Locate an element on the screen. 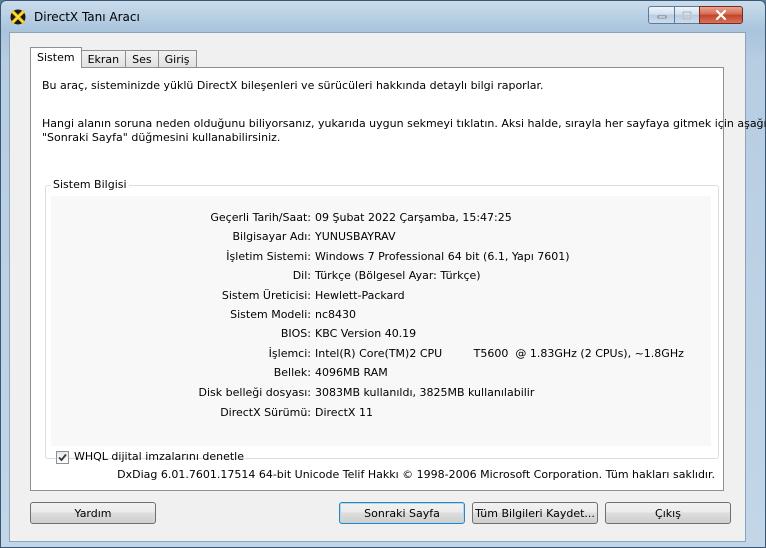 This screenshot has width=766, height=548. info-value: DirectX 11 is located at coordinates (344, 412).